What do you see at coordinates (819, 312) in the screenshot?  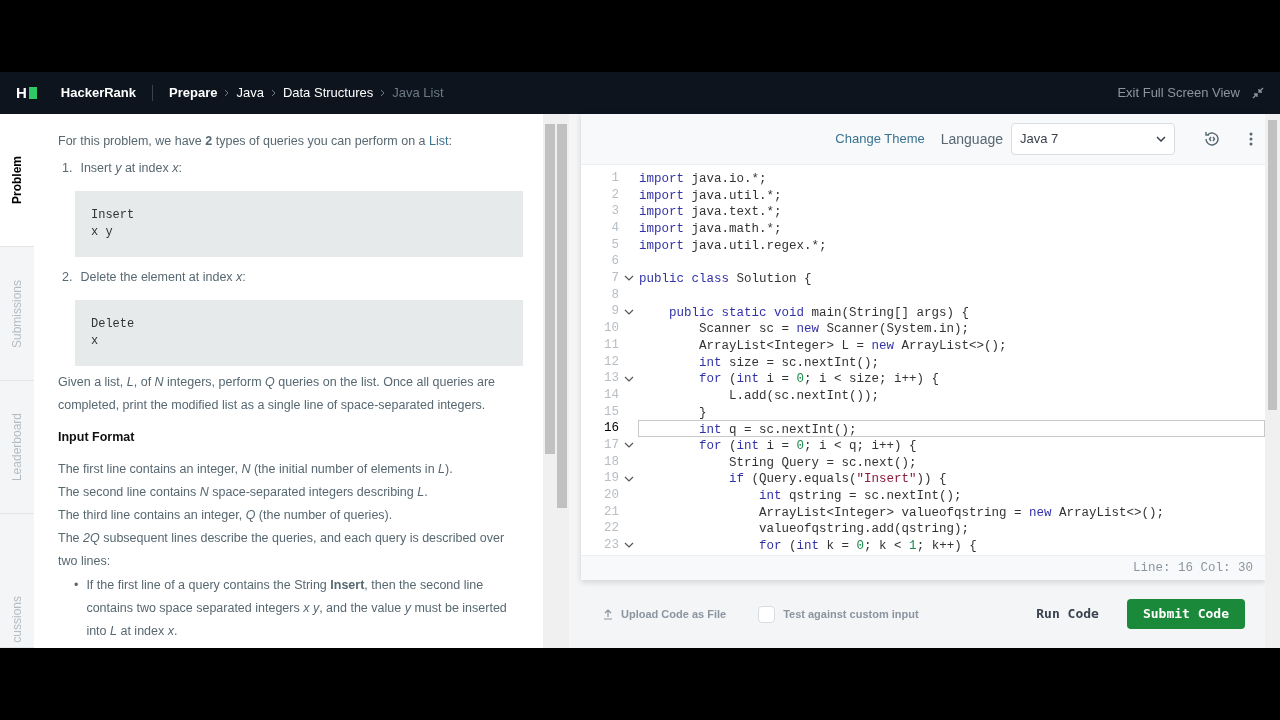 I see `code-line: public static void main(String[] args) {` at bounding box center [819, 312].